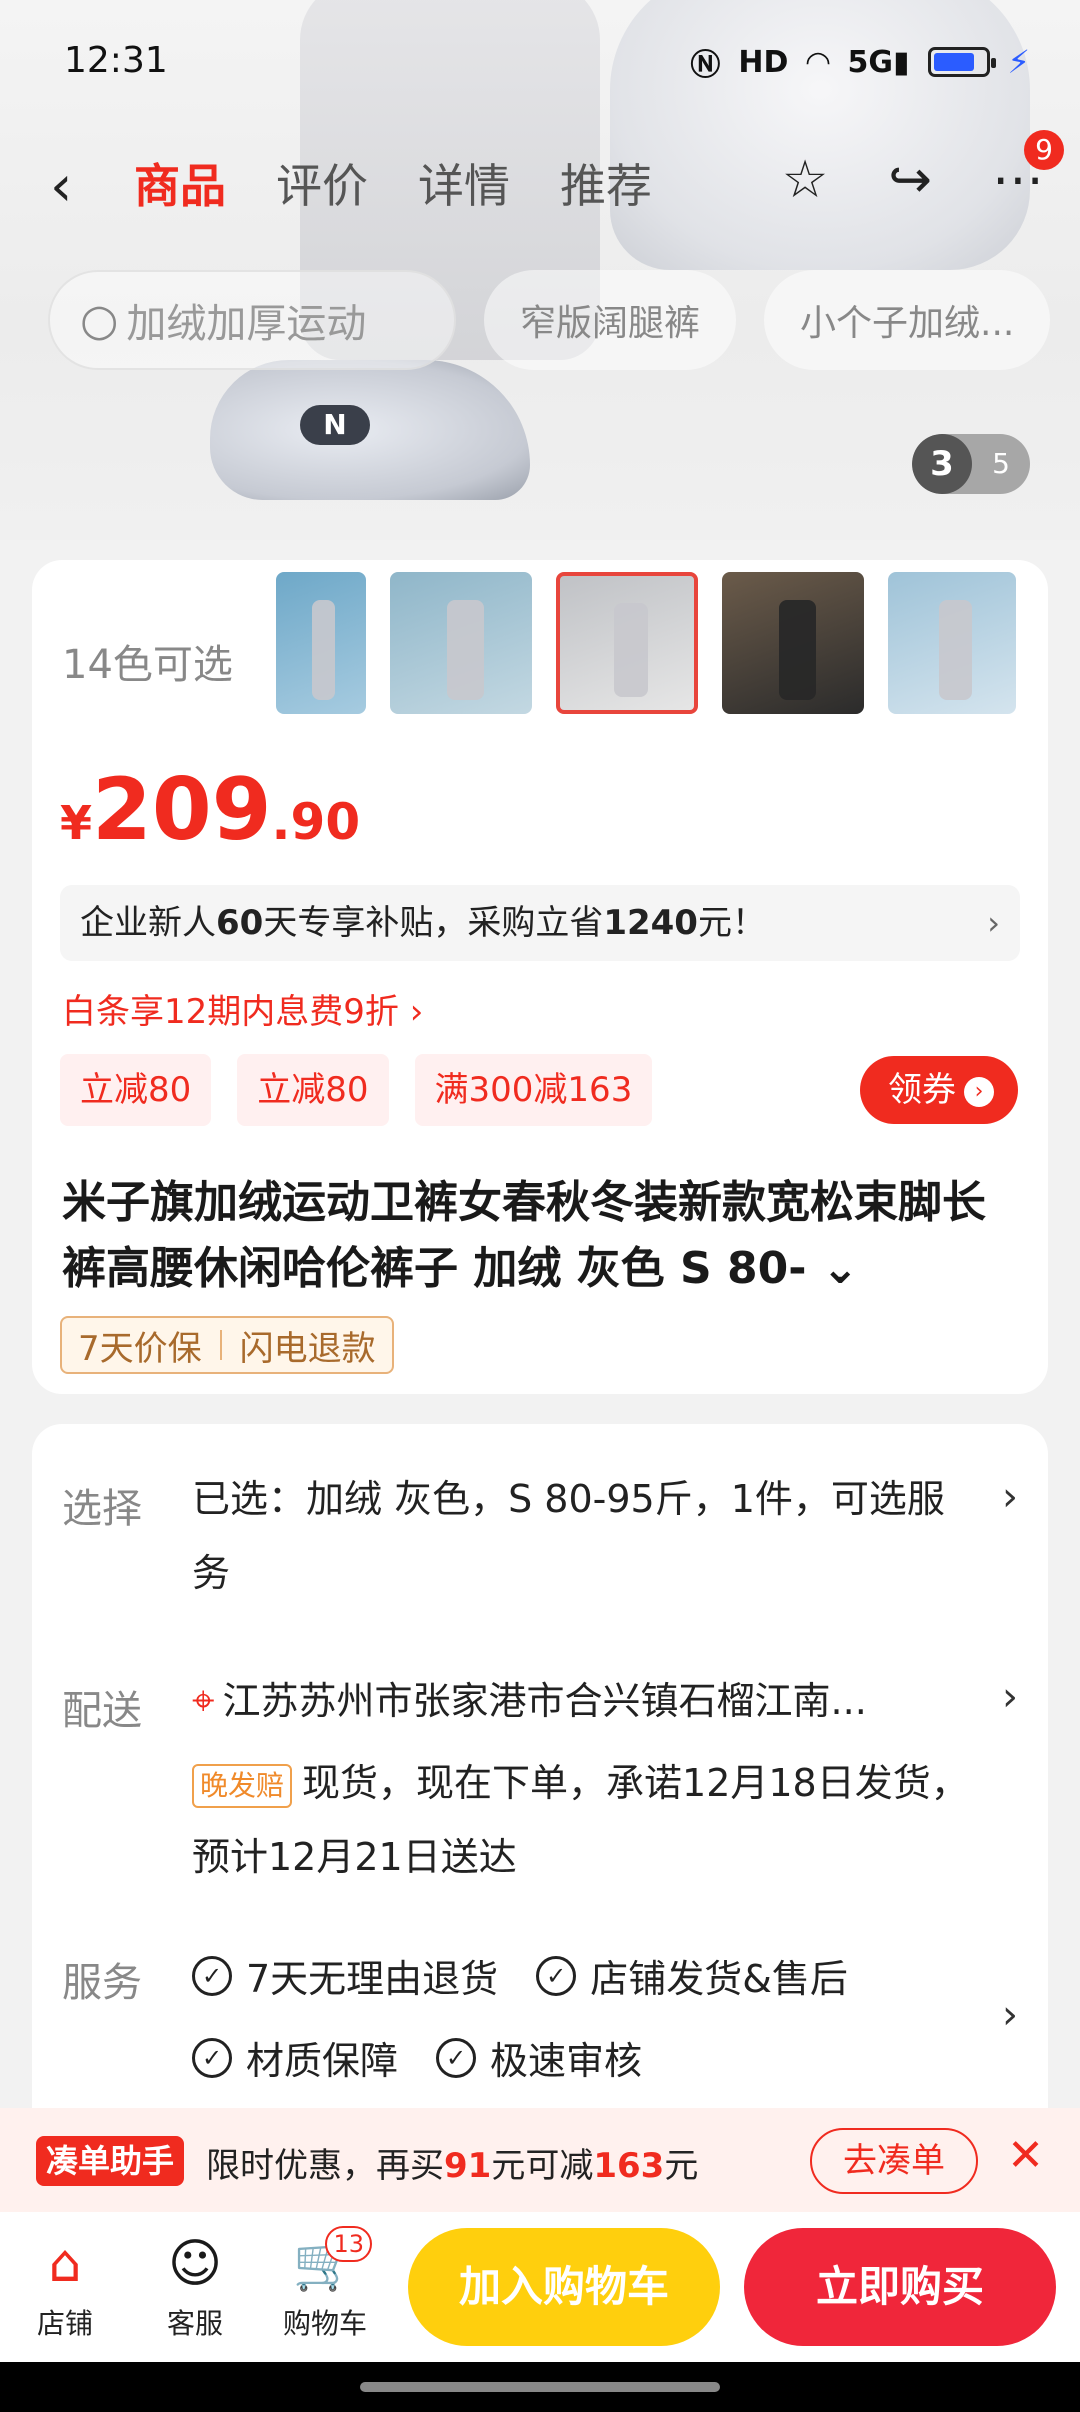 The width and height of the screenshot is (1080, 2412). Describe the element at coordinates (805, 180) in the screenshot. I see `favorite-star-icon: ☆` at that location.